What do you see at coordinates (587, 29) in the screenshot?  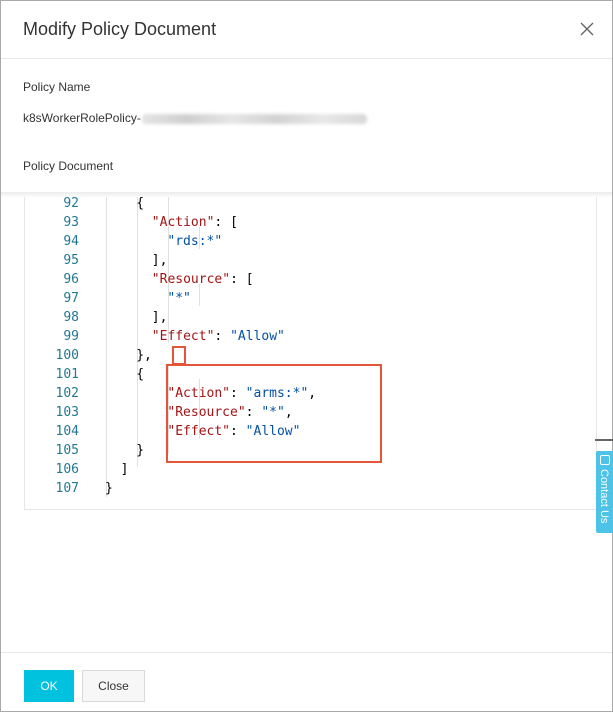 I see `close-icon` at bounding box center [587, 29].